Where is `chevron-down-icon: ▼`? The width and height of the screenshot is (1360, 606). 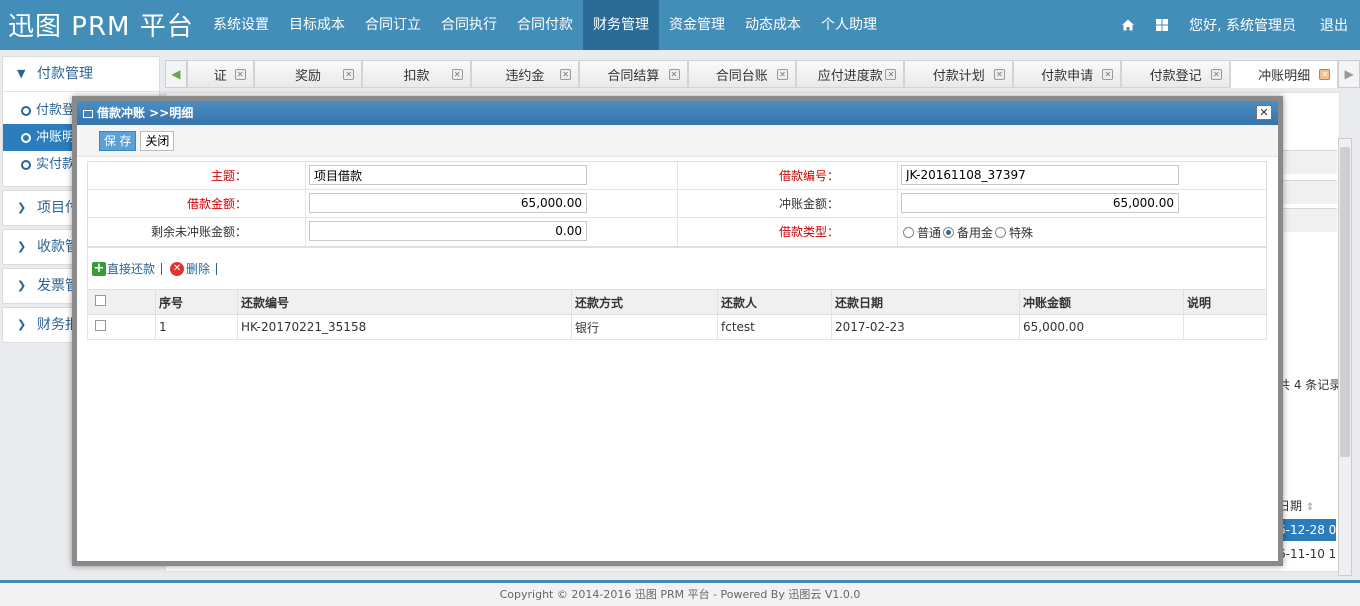
chevron-down-icon: ▼ is located at coordinates (21, 73).